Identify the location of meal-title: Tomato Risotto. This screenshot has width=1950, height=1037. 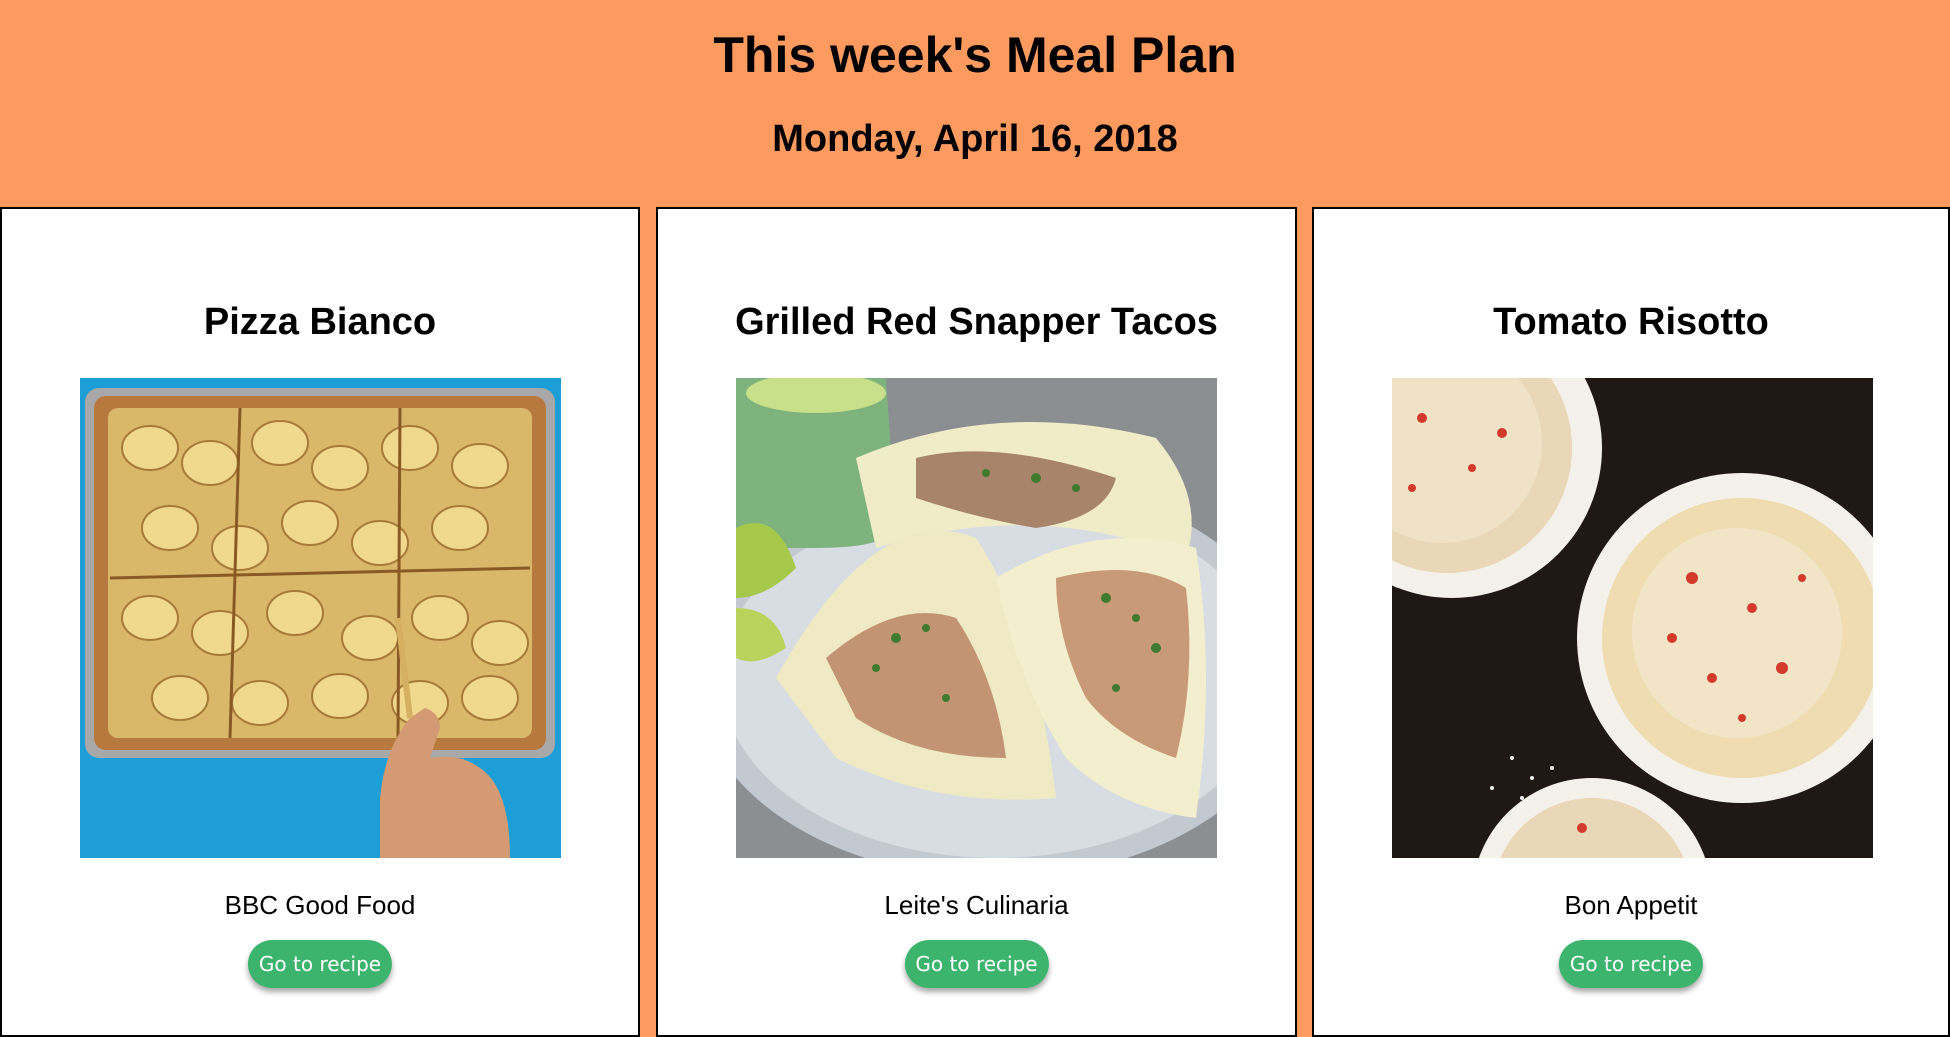
(1631, 322).